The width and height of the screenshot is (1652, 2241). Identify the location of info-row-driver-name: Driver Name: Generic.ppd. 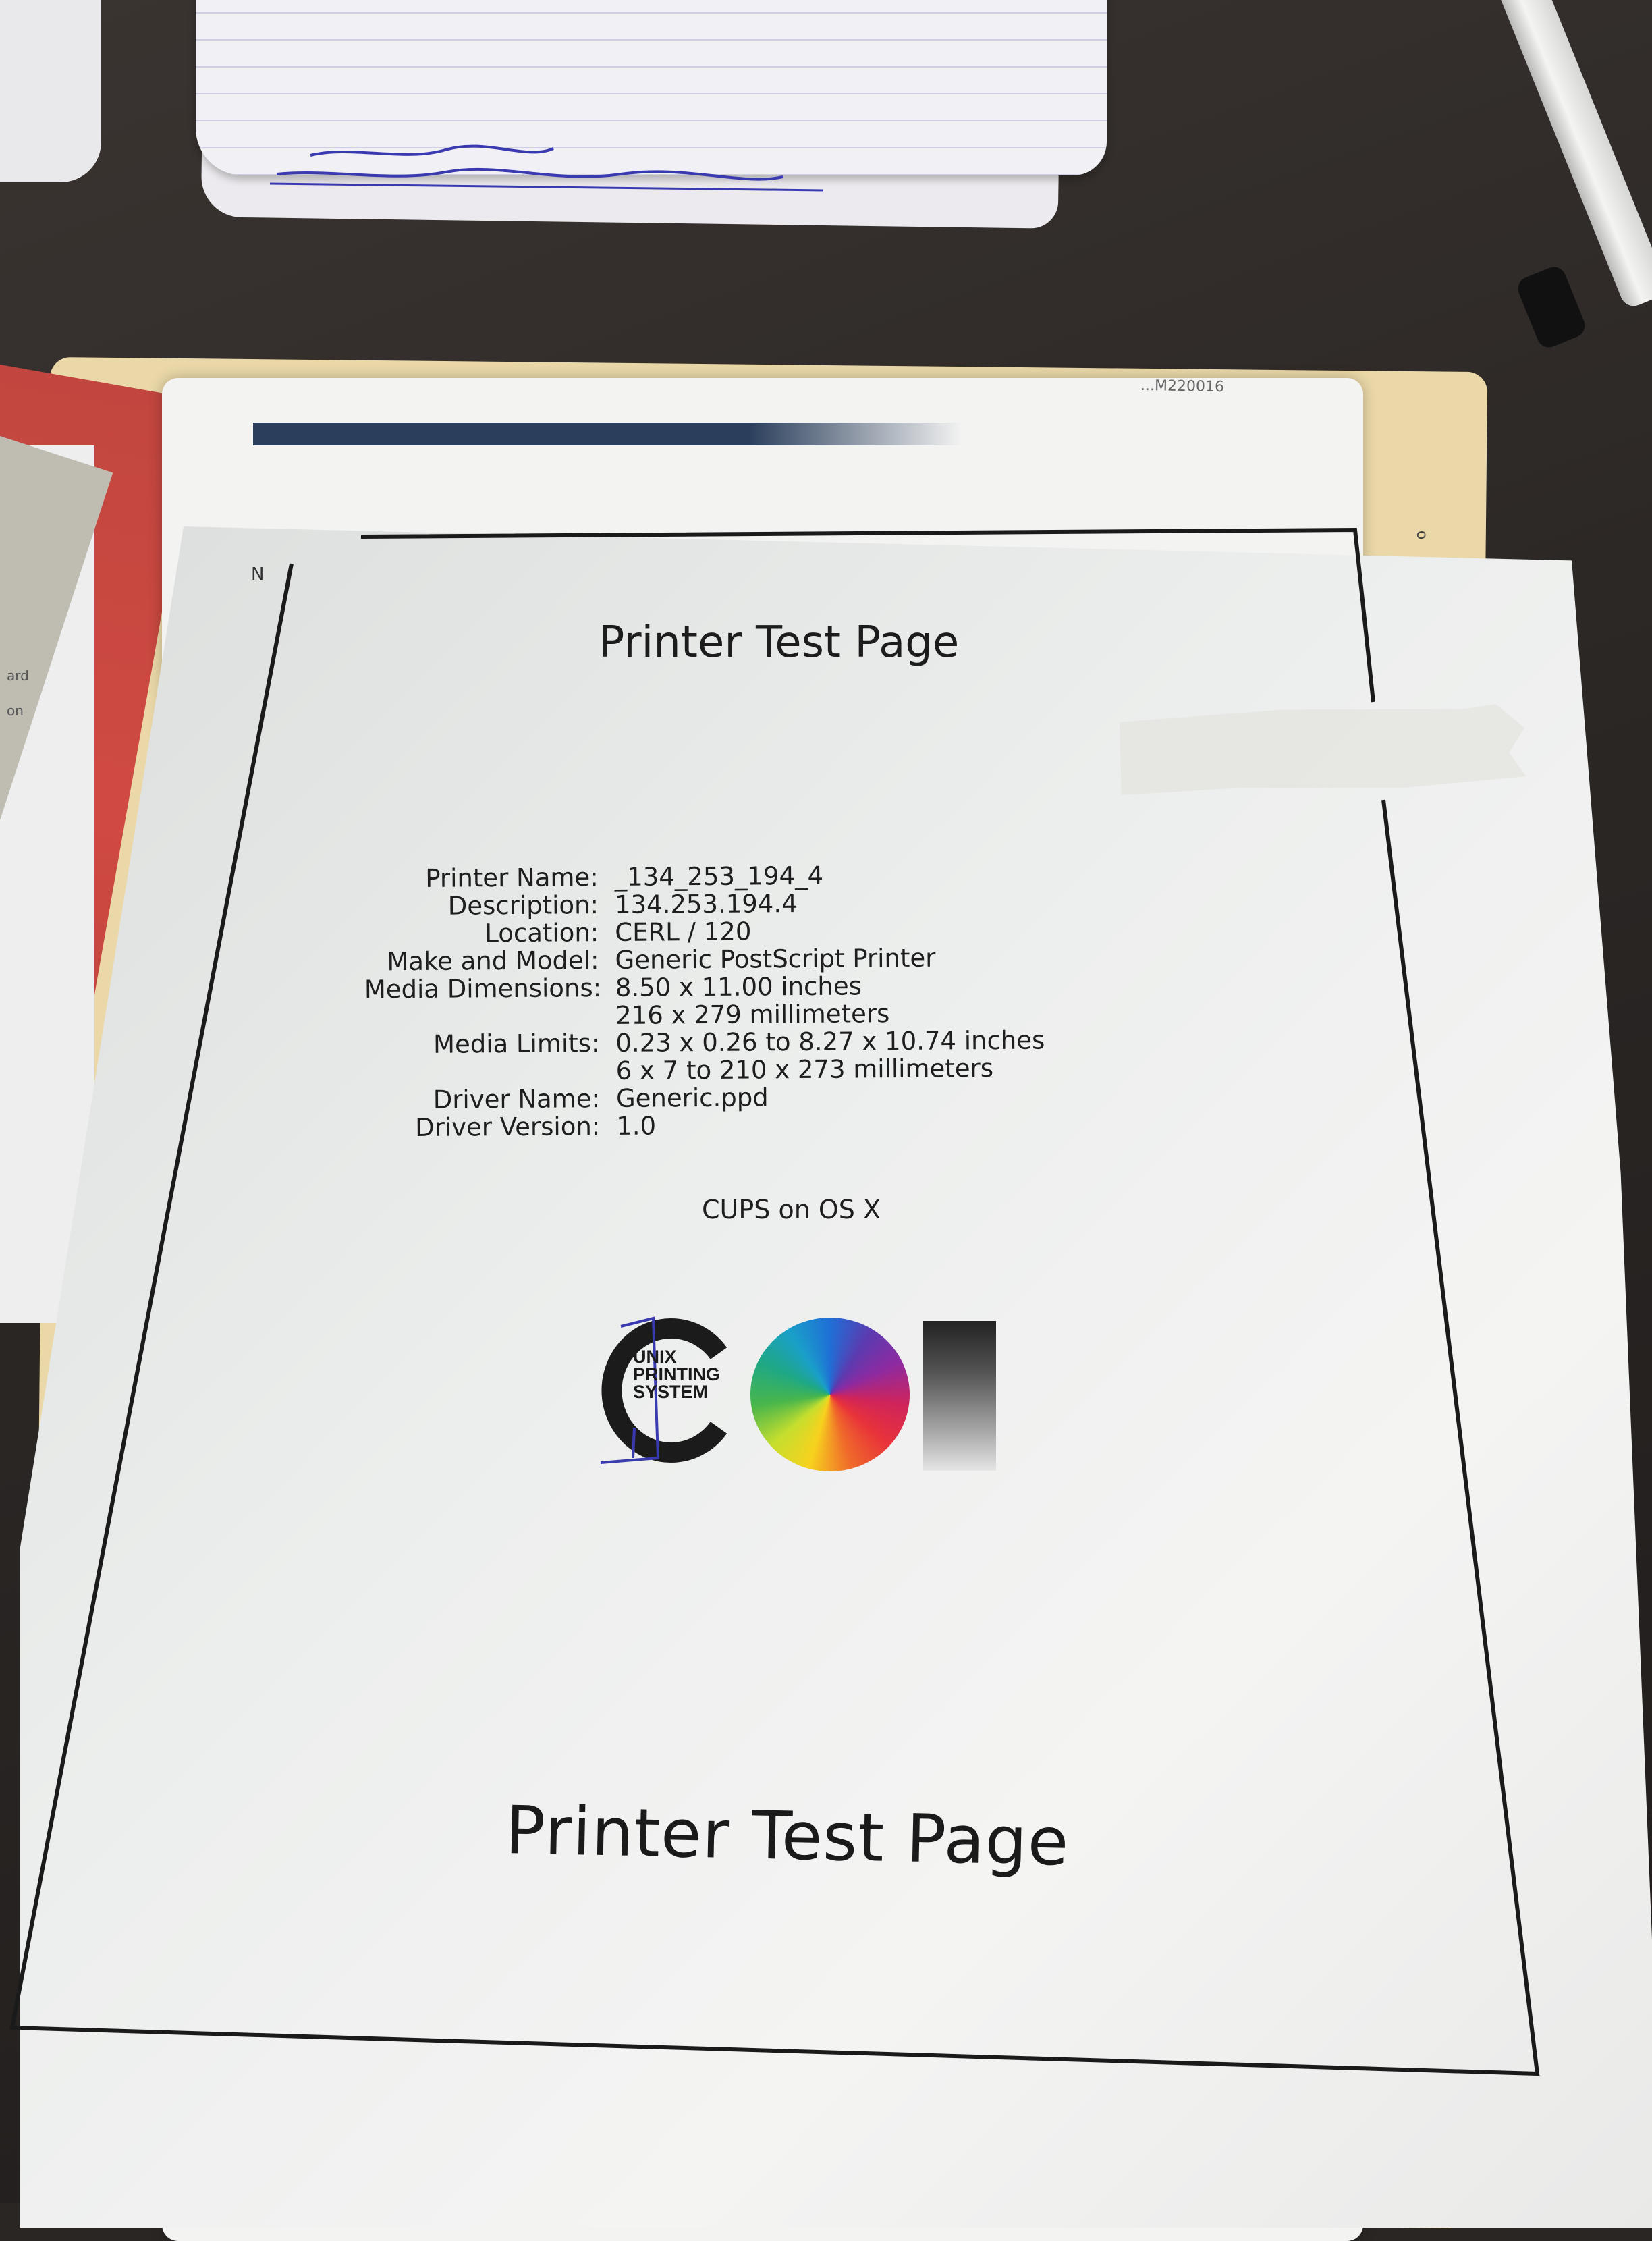
(705, 1097).